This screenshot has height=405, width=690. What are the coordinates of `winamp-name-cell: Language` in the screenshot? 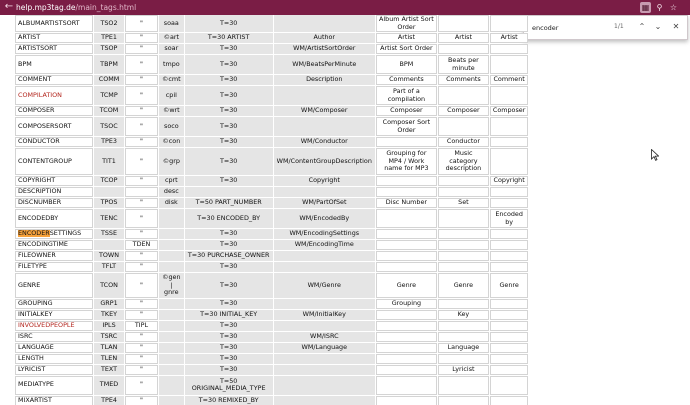 It's located at (463, 347).